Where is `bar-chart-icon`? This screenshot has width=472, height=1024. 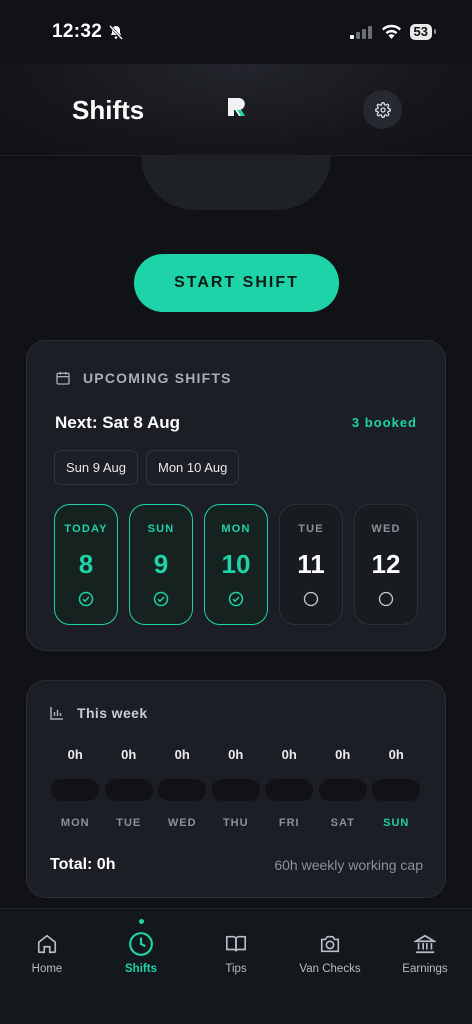 bar-chart-icon is located at coordinates (56, 713).